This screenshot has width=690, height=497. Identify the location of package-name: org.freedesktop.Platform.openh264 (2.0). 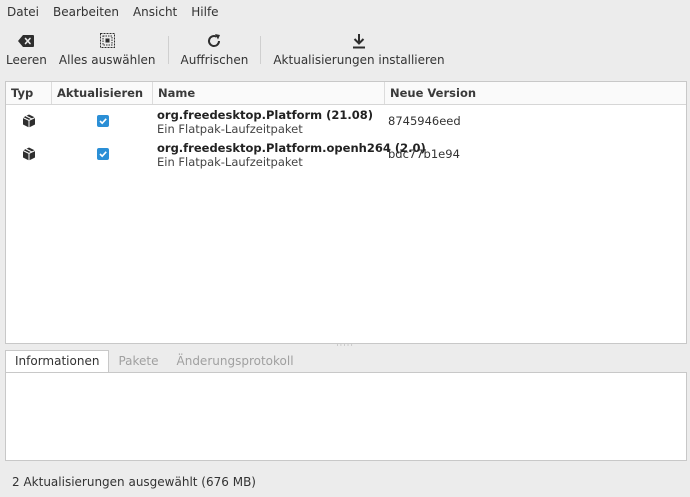
(291, 148).